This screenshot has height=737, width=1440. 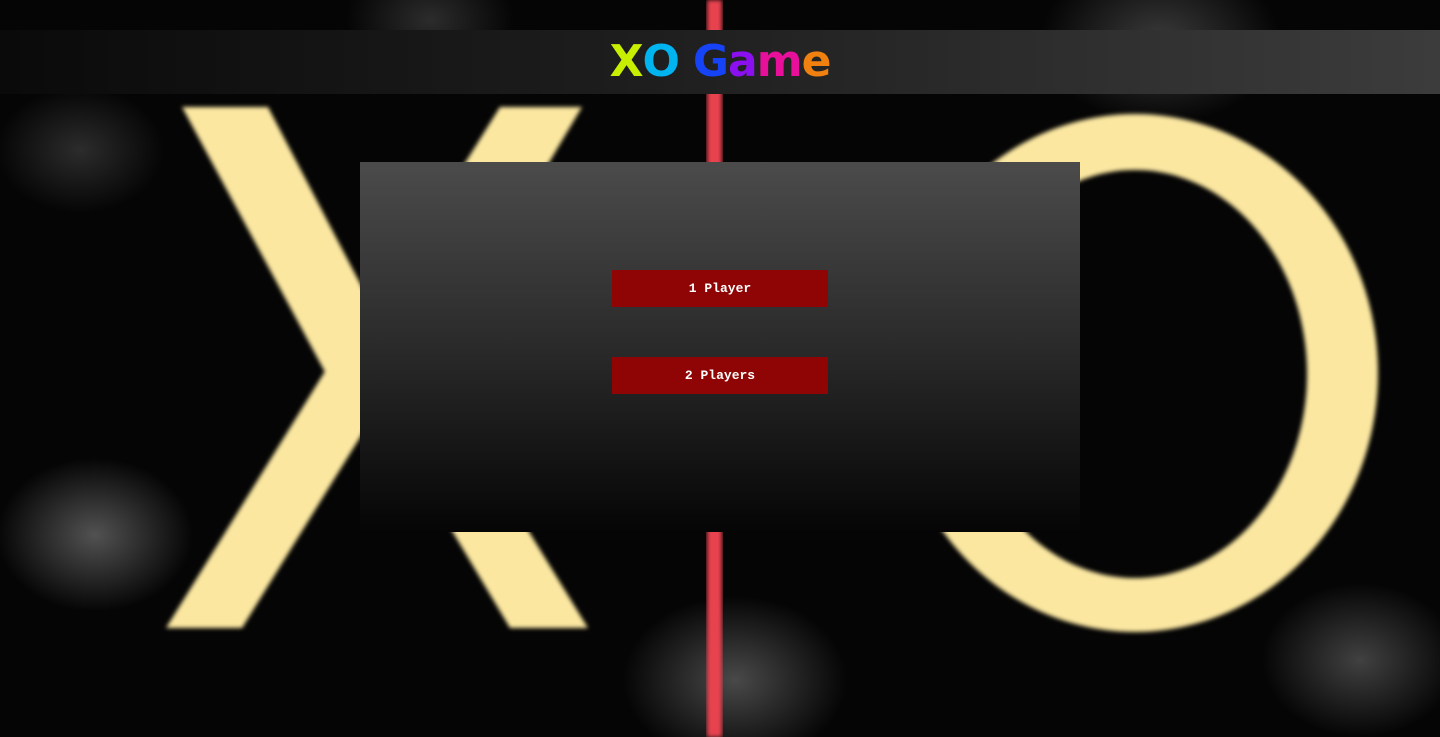 I want to click on title-letter: G, so click(x=710, y=61).